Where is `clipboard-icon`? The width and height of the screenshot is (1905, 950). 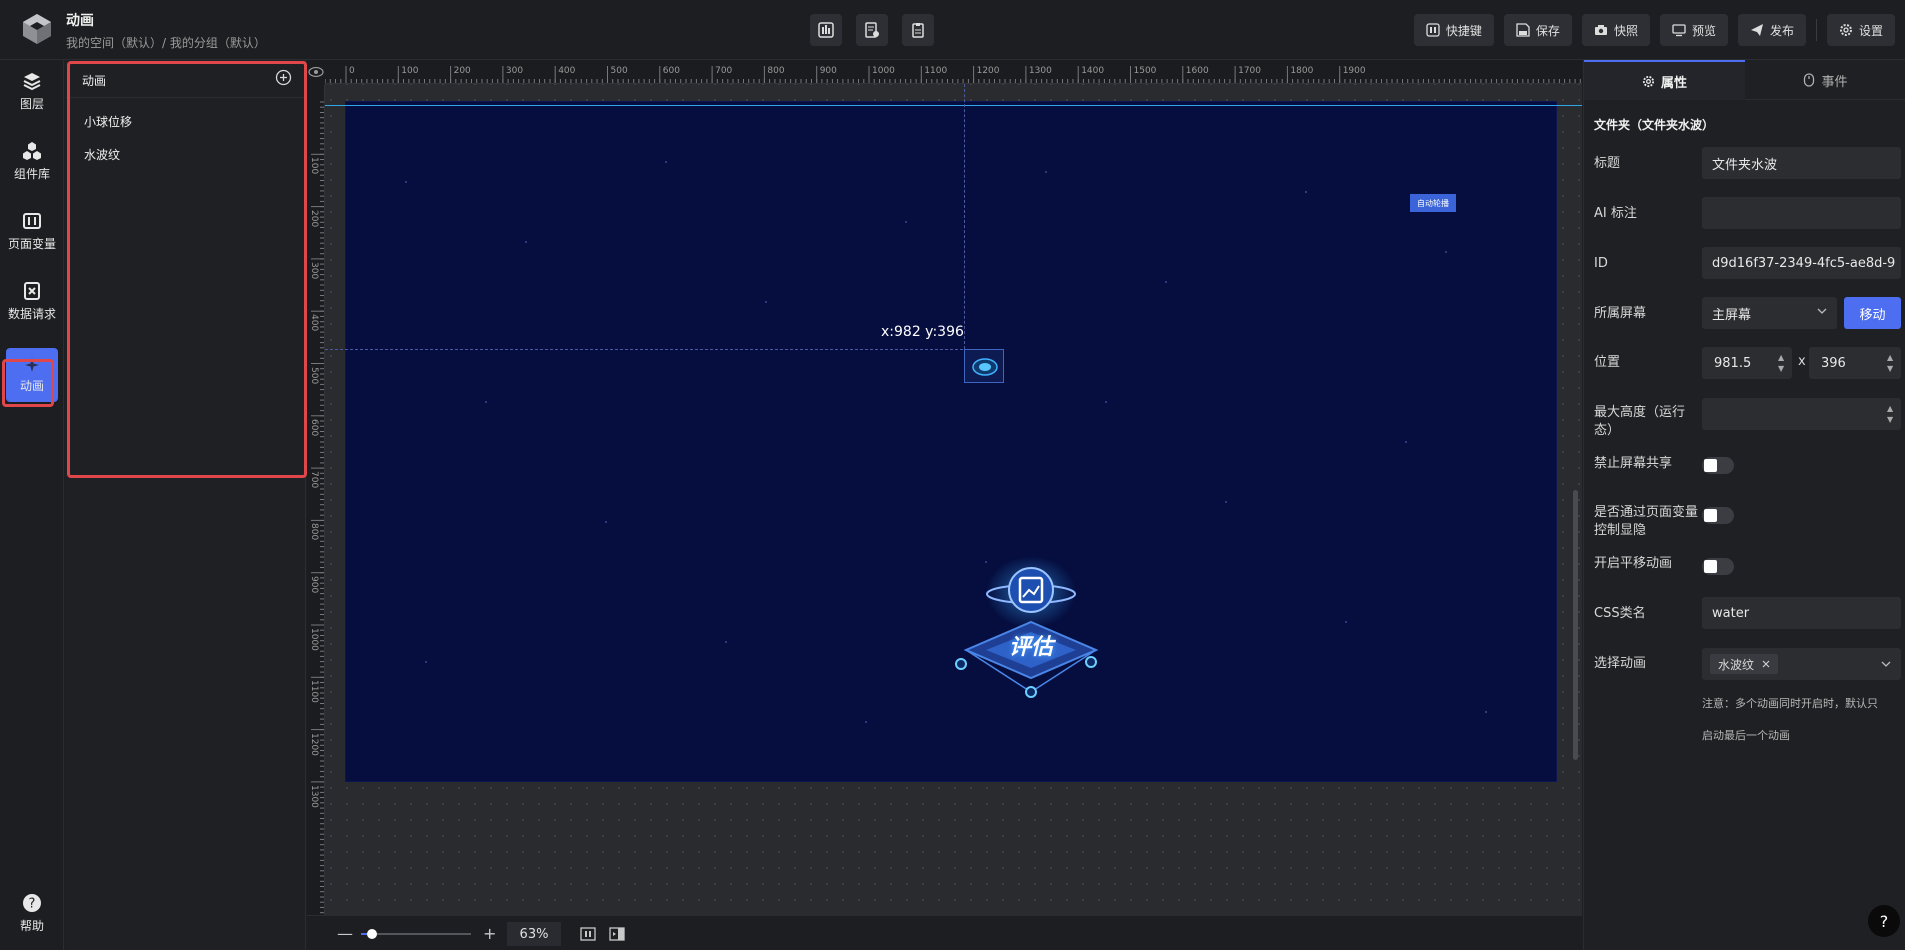 clipboard-icon is located at coordinates (918, 30).